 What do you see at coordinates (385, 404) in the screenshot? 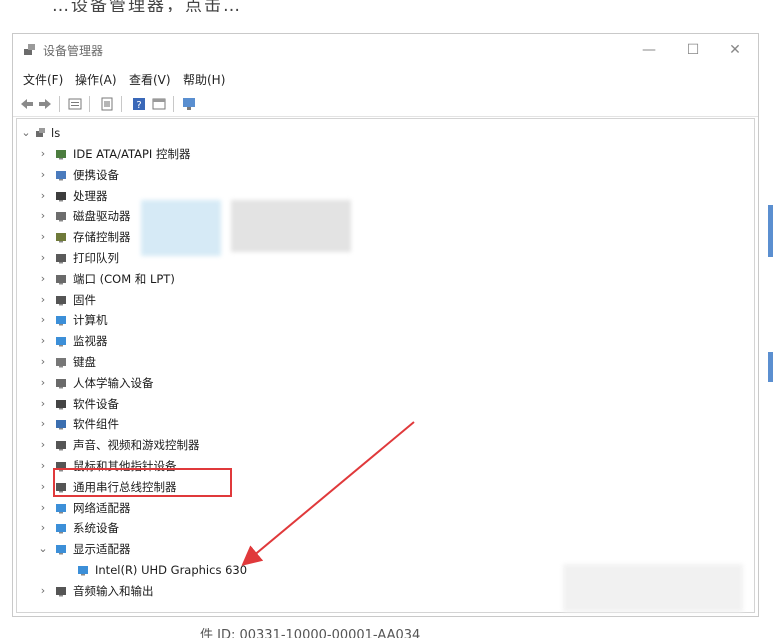
I see `category-item: › 软件设备` at bounding box center [385, 404].